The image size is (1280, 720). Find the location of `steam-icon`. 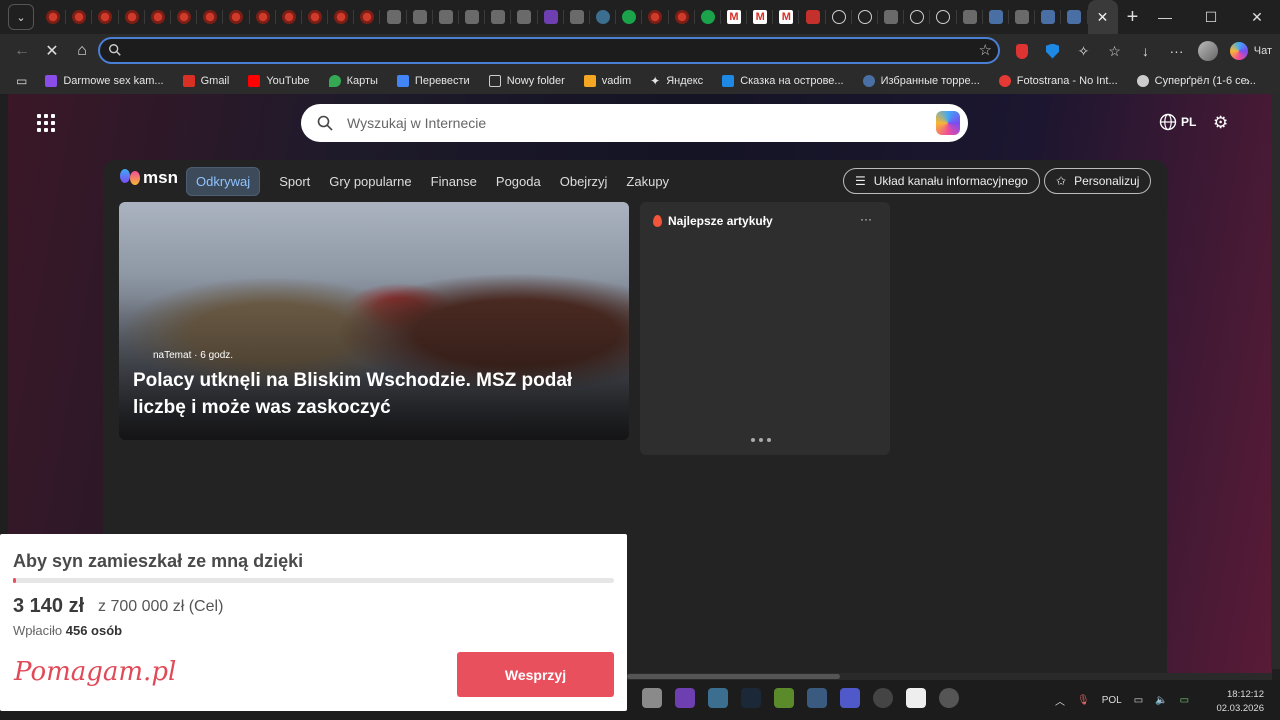

steam-icon is located at coordinates (751, 698).